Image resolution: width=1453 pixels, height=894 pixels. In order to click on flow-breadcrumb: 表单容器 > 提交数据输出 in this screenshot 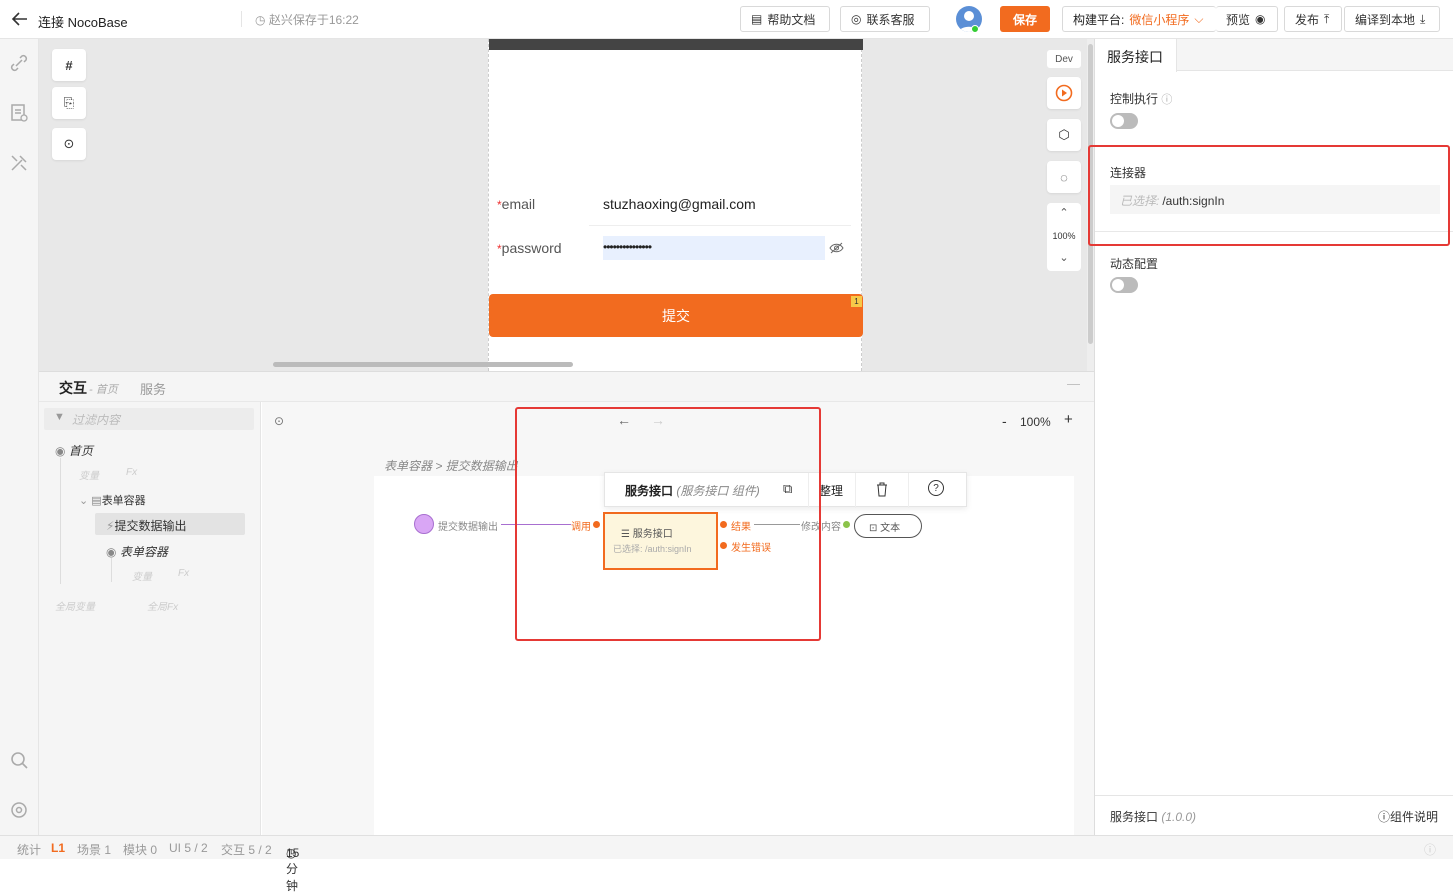, I will do `click(451, 466)`.